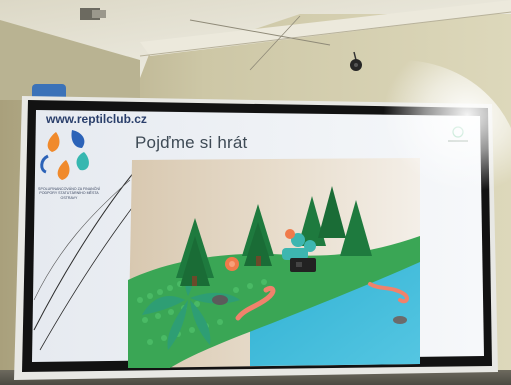 The image size is (511, 385). Describe the element at coordinates (191, 142) in the screenshot. I see `slide-title: Pojďme si hrát` at that location.